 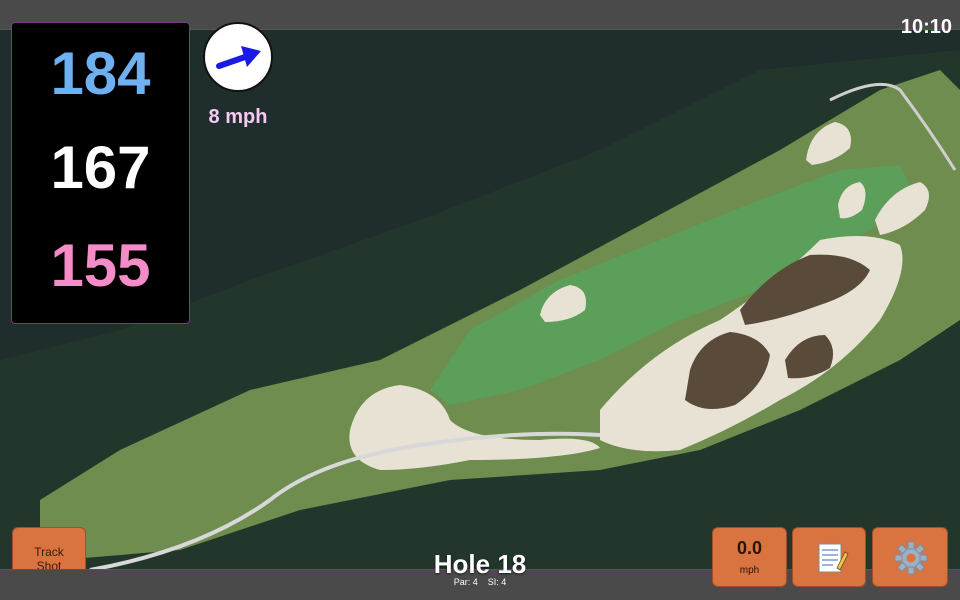 I want to click on scorecard-notes-icon, so click(x=833, y=558).